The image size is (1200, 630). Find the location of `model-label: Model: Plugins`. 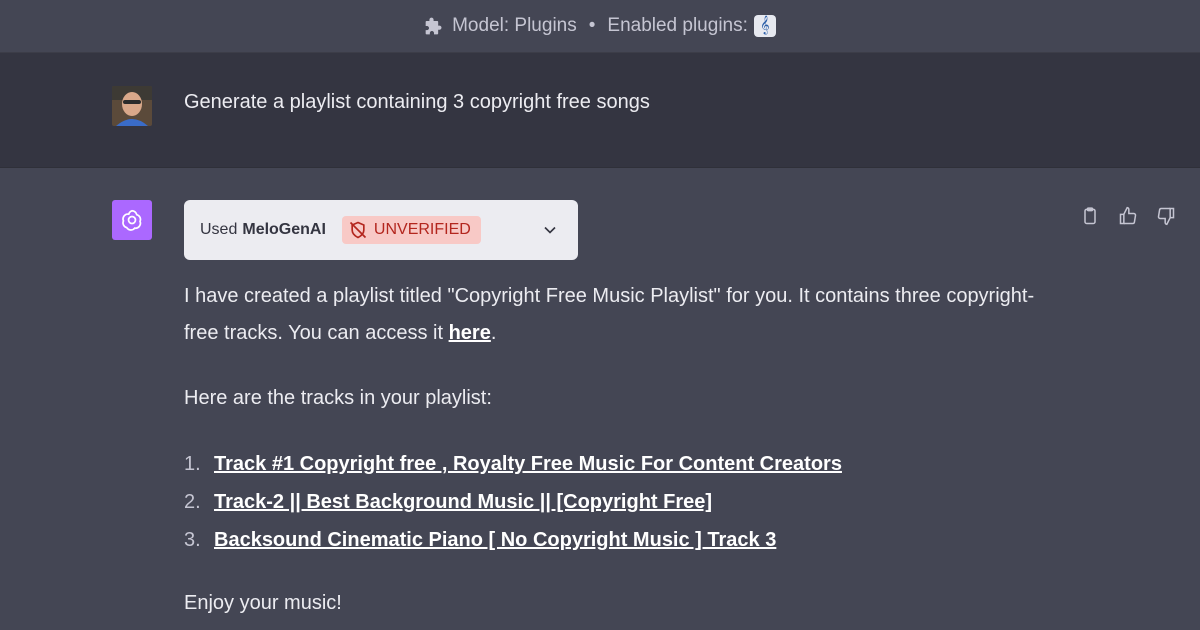

model-label: Model: Plugins is located at coordinates (514, 25).